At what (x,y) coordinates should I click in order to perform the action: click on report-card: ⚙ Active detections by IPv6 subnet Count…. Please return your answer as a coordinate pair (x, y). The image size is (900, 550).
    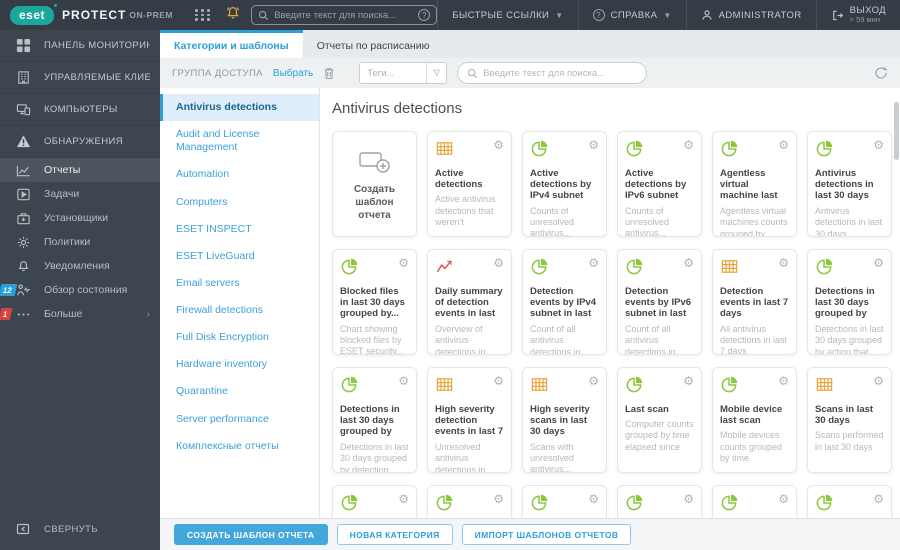
    Looking at the image, I should click on (659, 184).